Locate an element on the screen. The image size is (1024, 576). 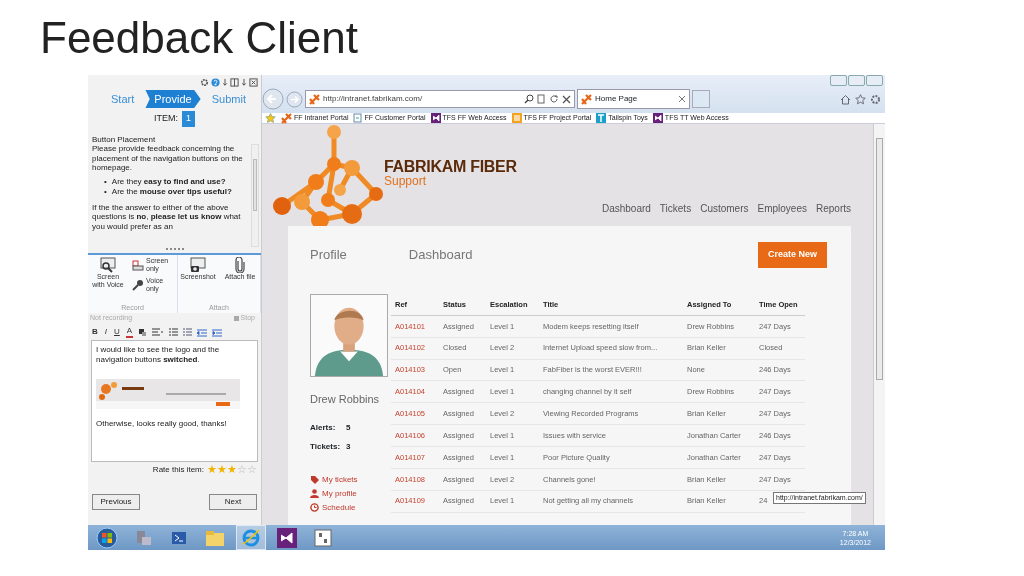
favorites-icon is located at coordinates (860, 99).